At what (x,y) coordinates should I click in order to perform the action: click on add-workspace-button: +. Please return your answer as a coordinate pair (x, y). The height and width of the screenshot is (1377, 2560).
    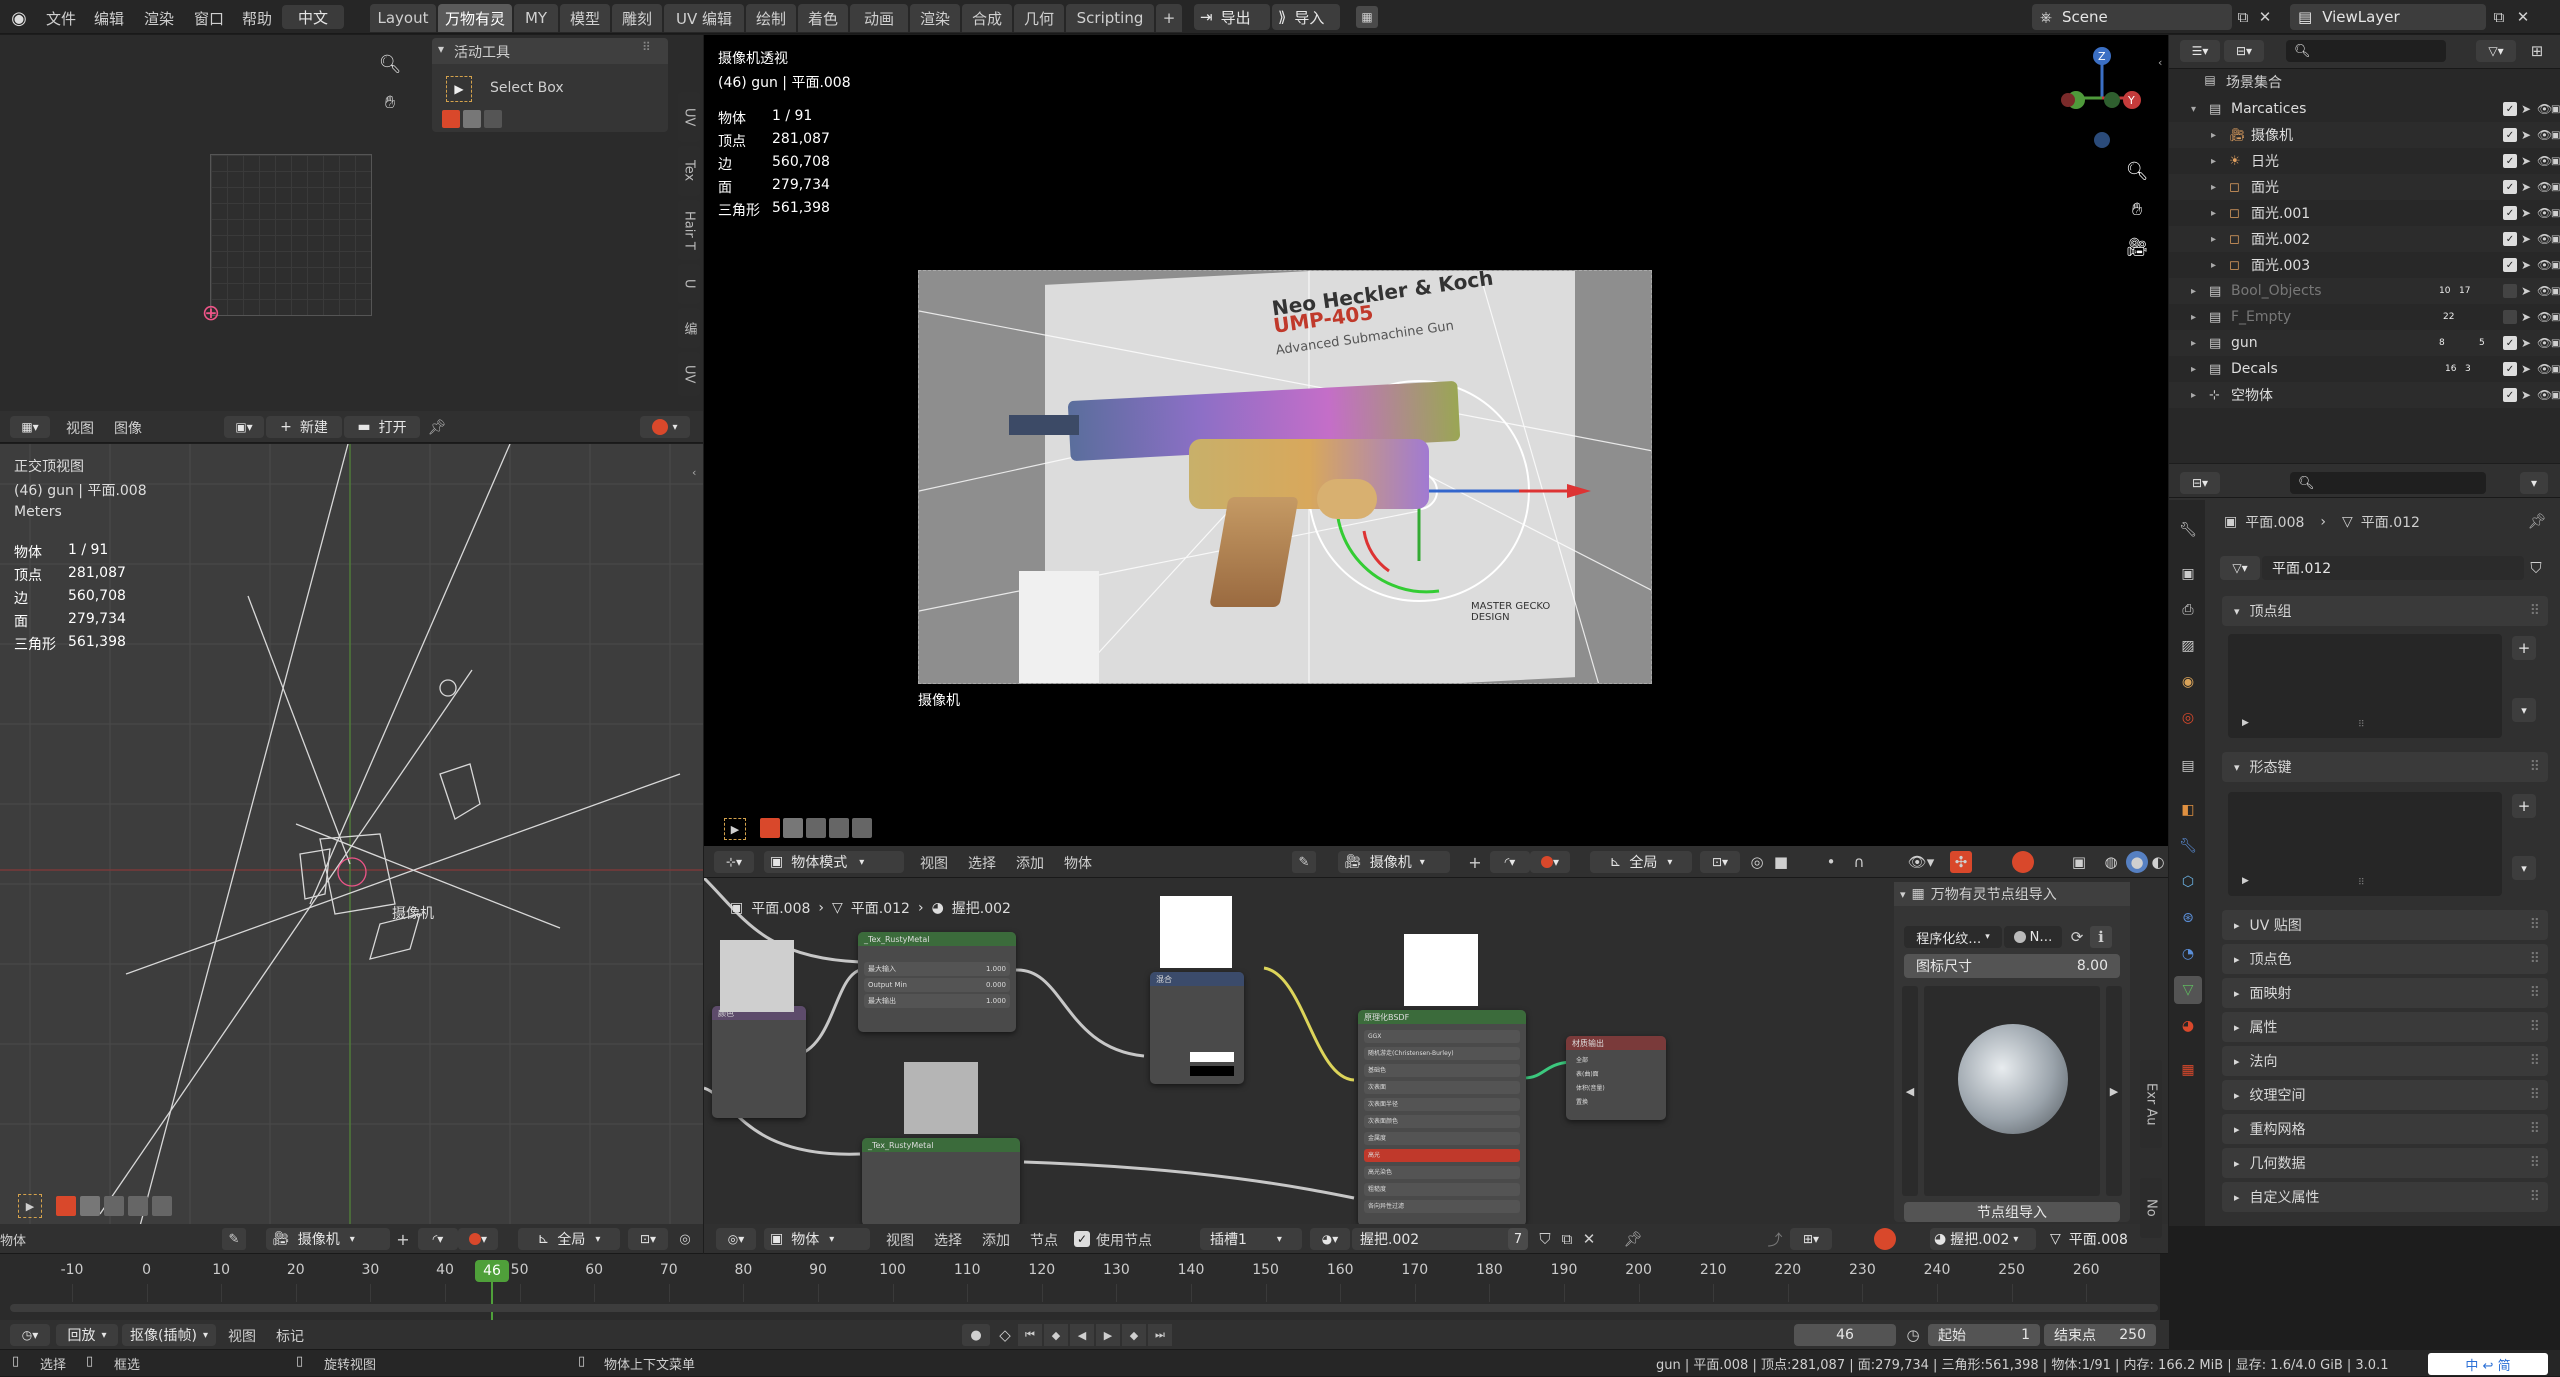
    Looking at the image, I should click on (1169, 18).